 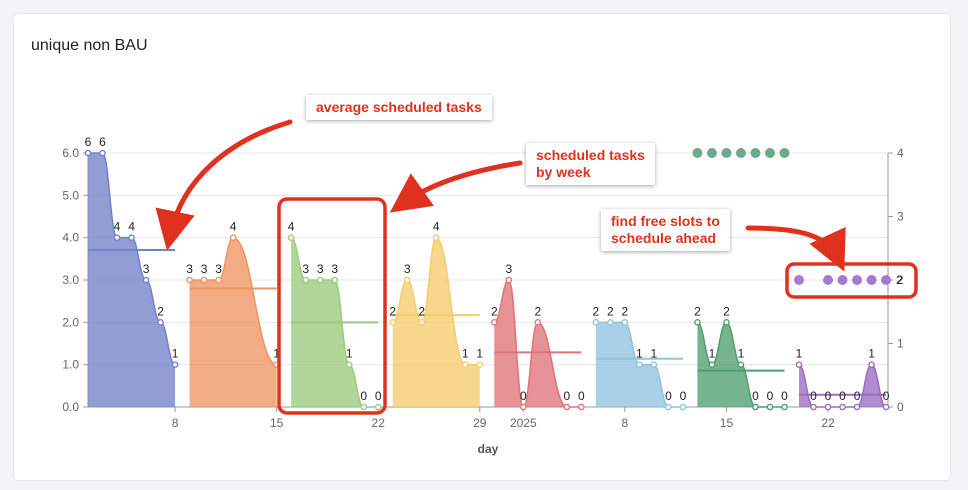 What do you see at coordinates (538, 343) in the screenshot?
I see `series-area` at bounding box center [538, 343].